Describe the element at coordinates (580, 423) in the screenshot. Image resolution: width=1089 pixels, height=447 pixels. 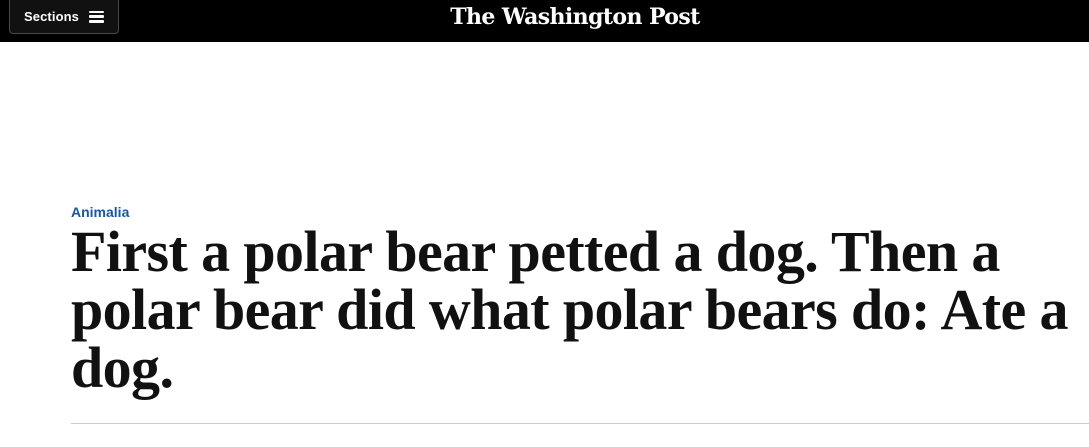
I see `headline-divider` at that location.